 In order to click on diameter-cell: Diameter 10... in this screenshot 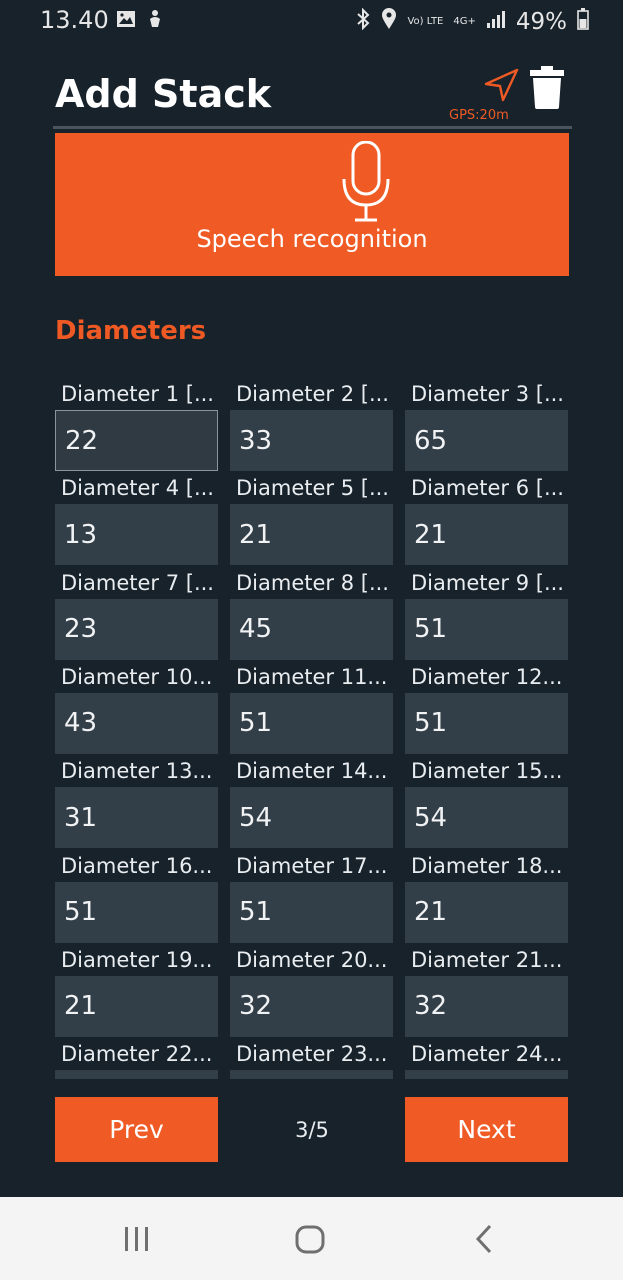, I will do `click(136, 706)`.